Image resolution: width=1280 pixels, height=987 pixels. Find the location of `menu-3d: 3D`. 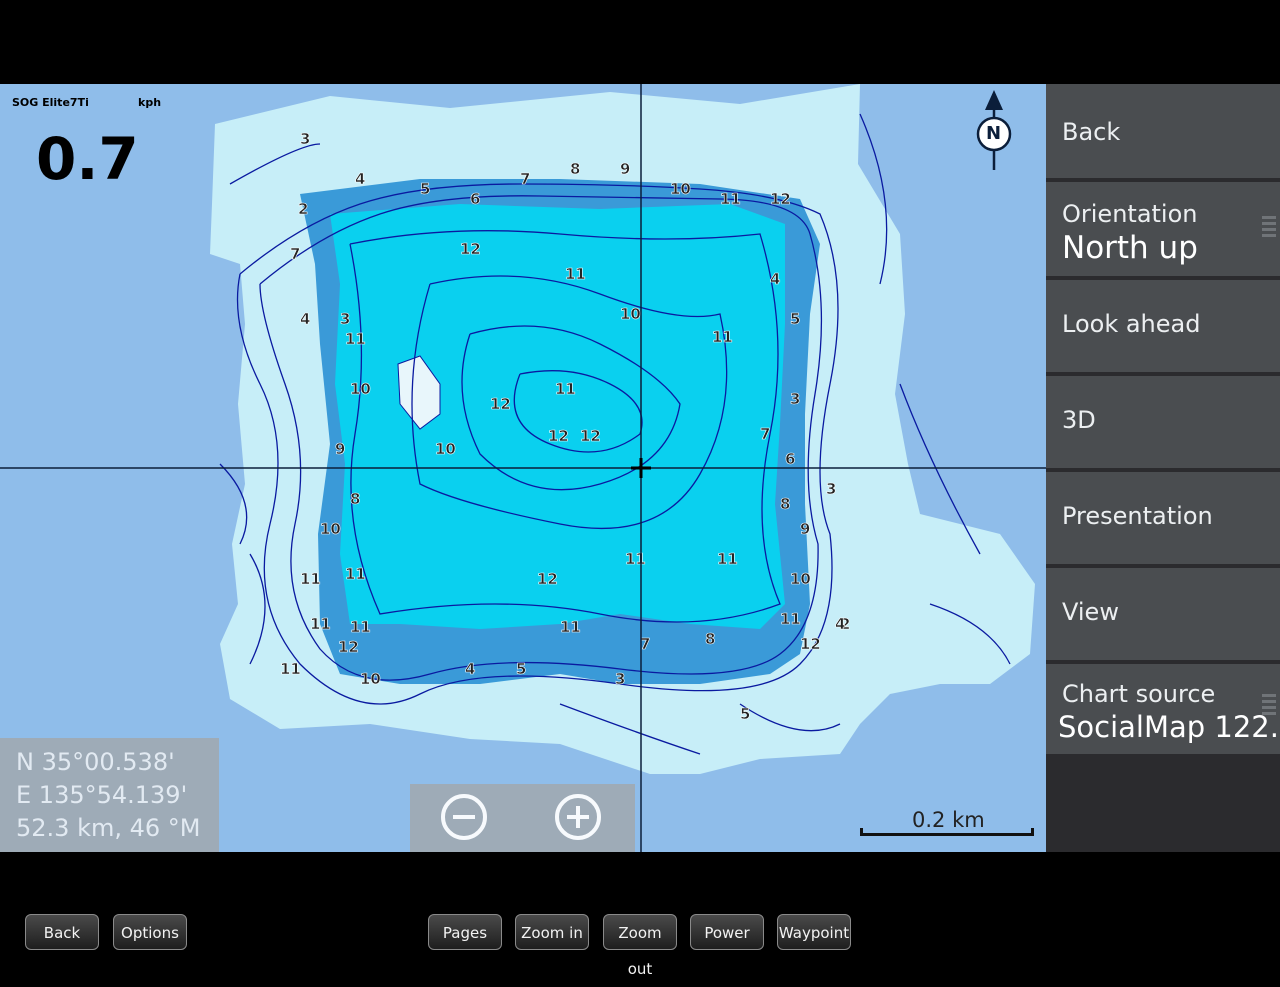

menu-3d: 3D is located at coordinates (1163, 422).